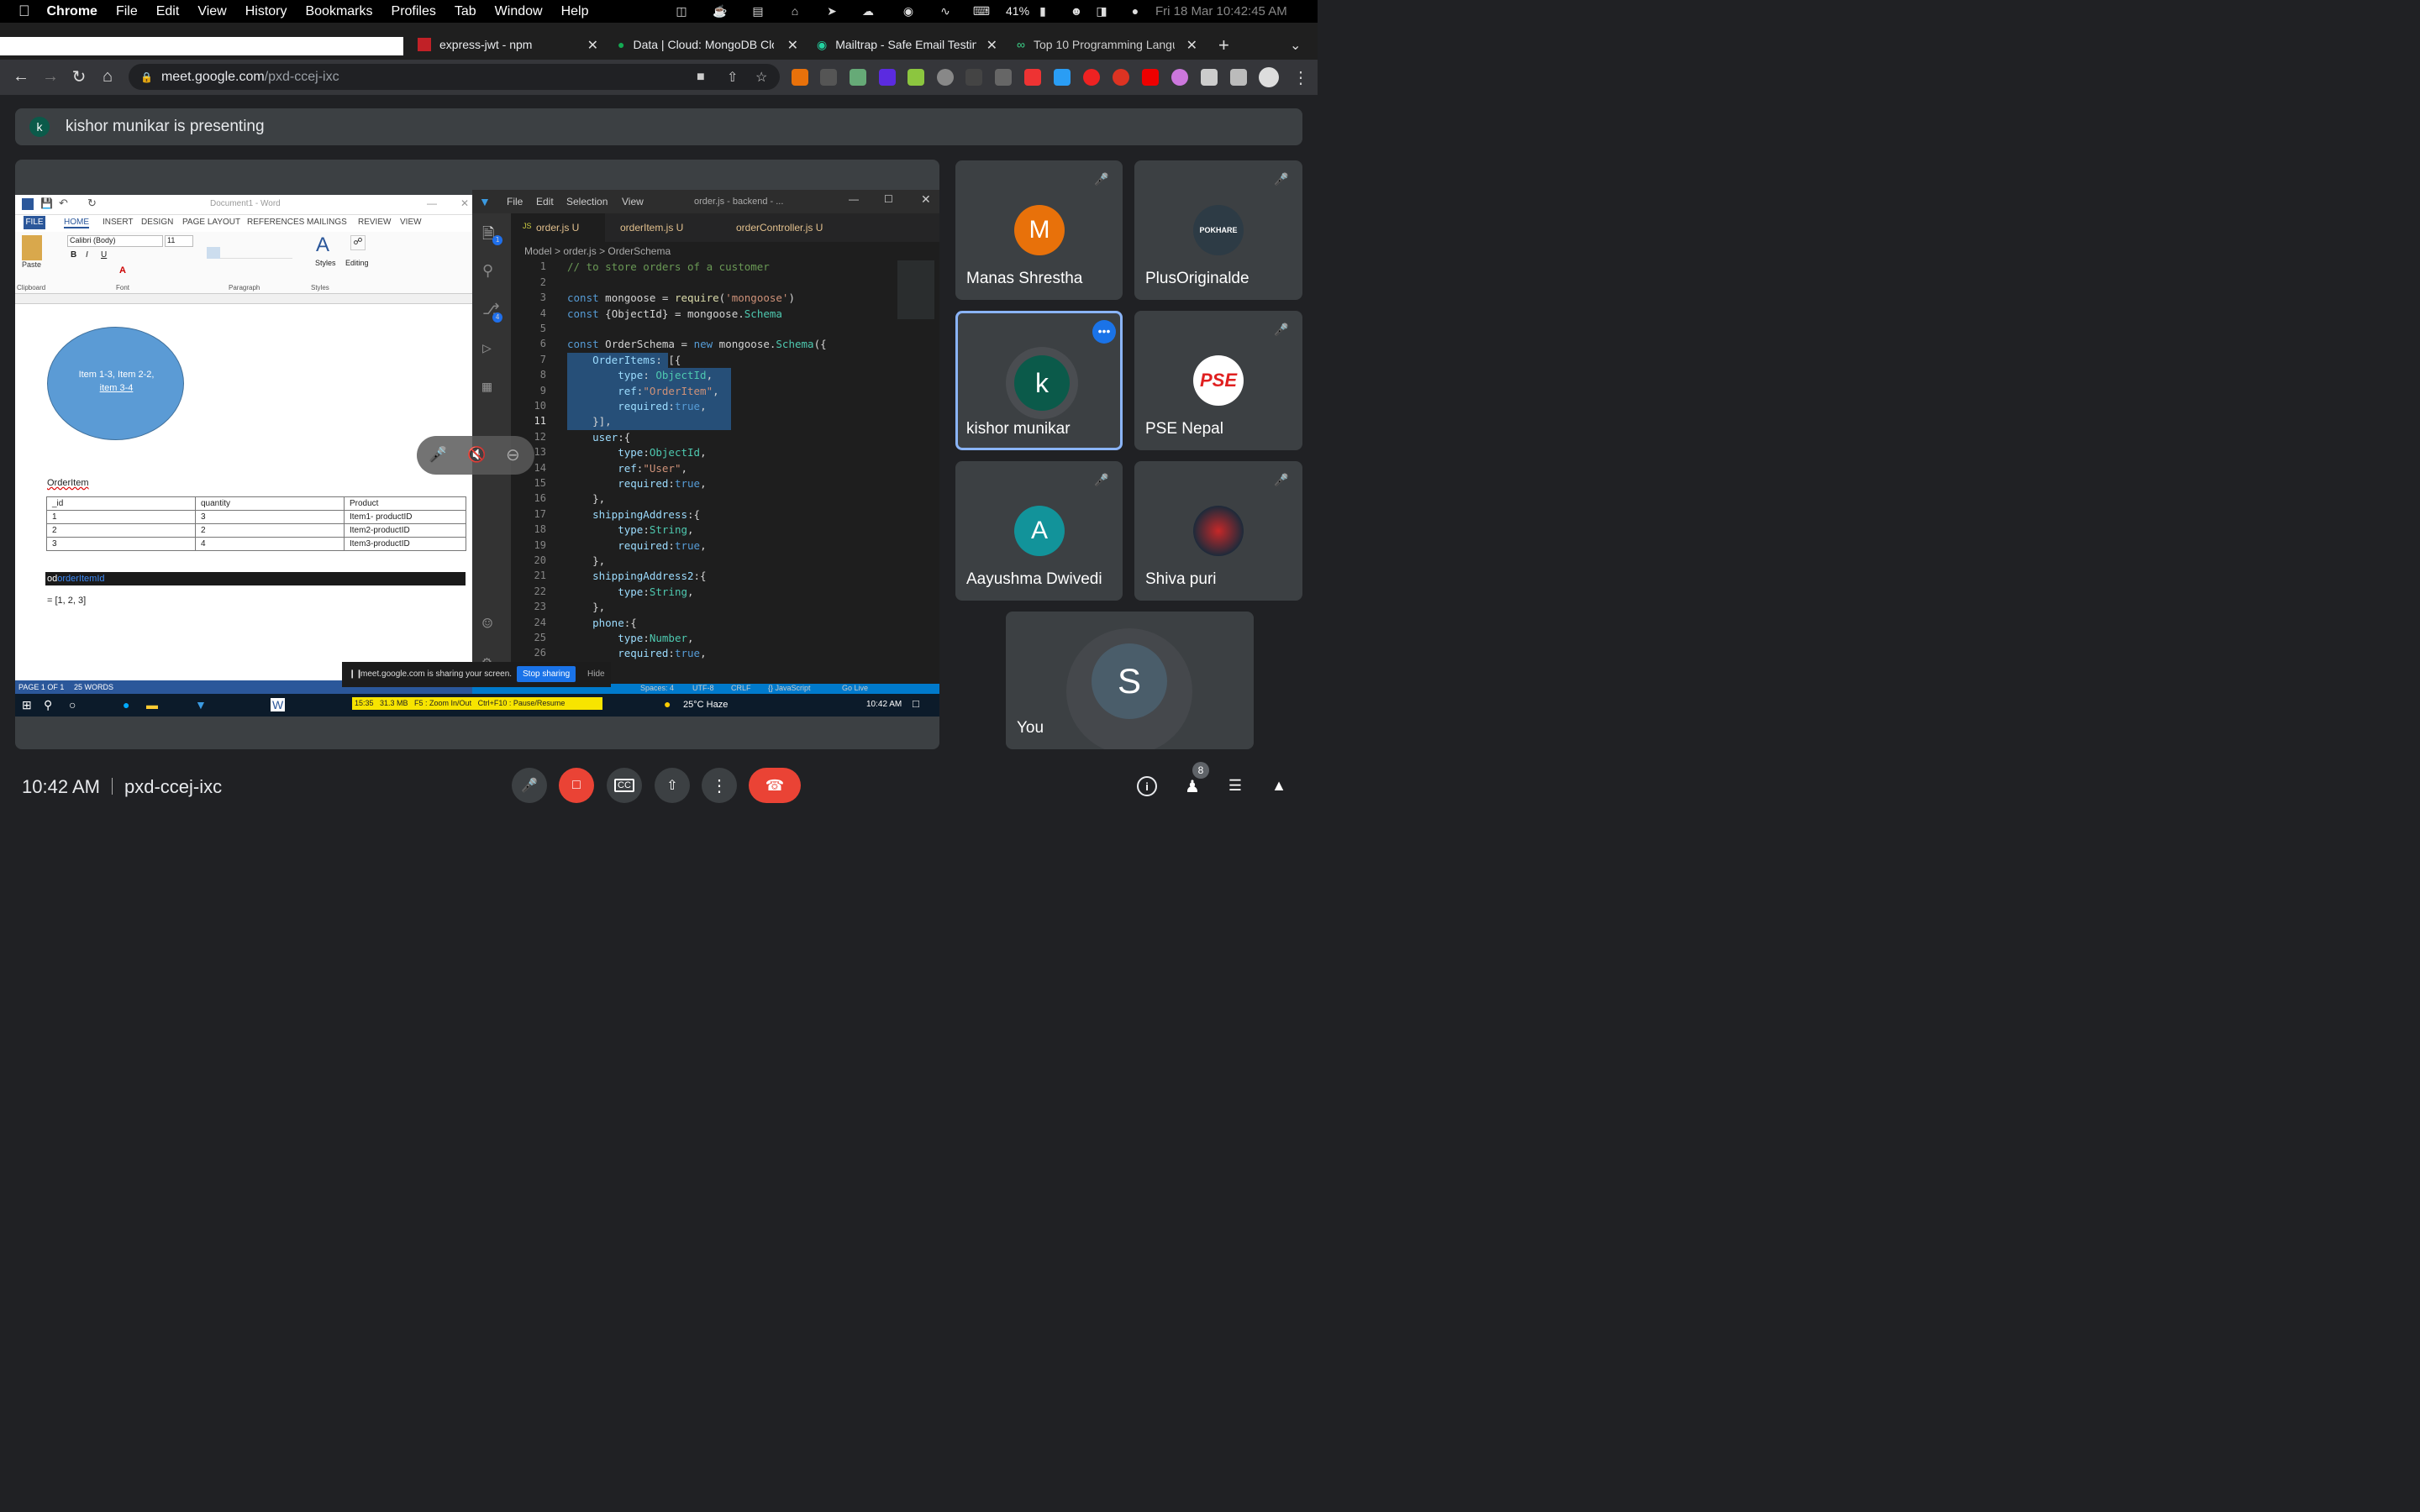  I want to click on extension-gear-icon, so click(945, 77).